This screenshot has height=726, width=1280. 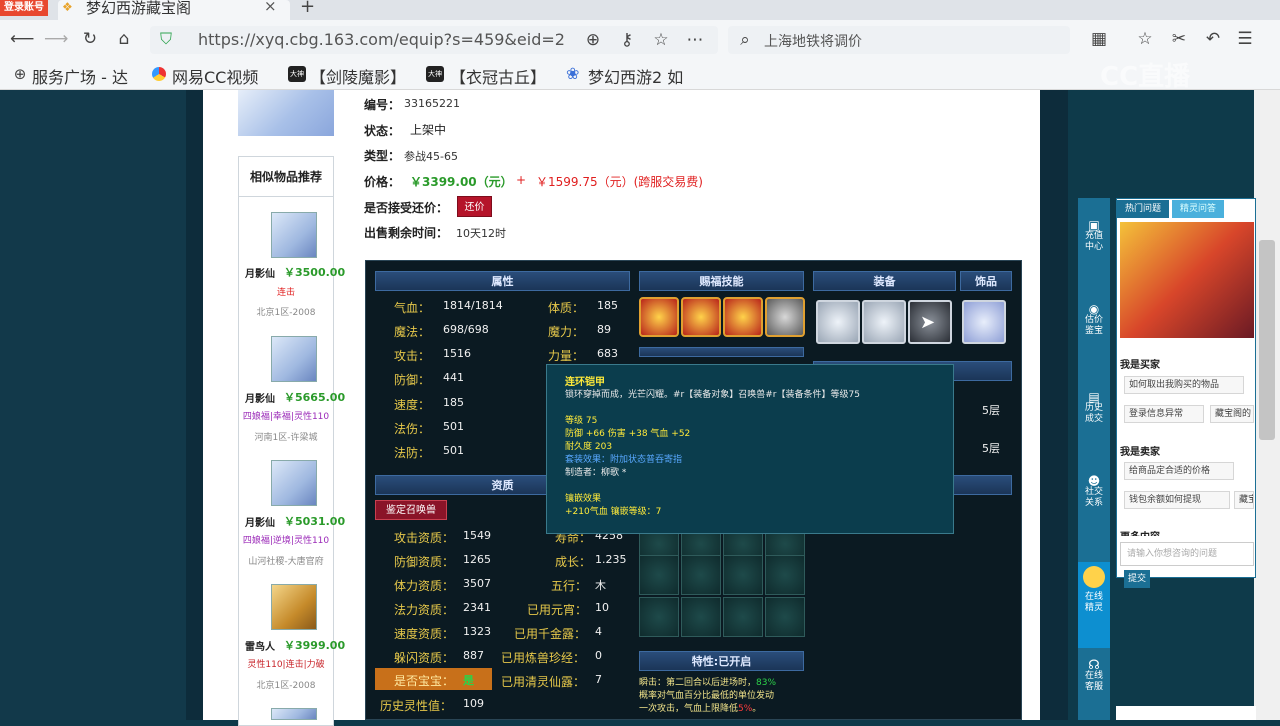 What do you see at coordinates (270, 7) in the screenshot?
I see `tab-close-icon: ×` at bounding box center [270, 7].